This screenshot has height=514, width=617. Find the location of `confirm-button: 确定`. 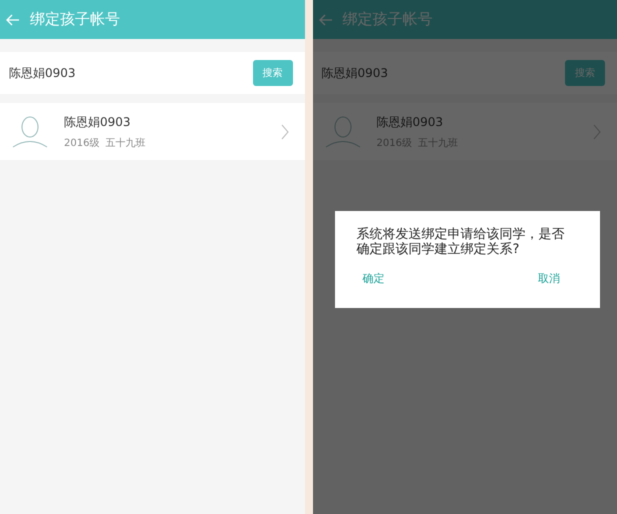

confirm-button: 确定 is located at coordinates (373, 278).